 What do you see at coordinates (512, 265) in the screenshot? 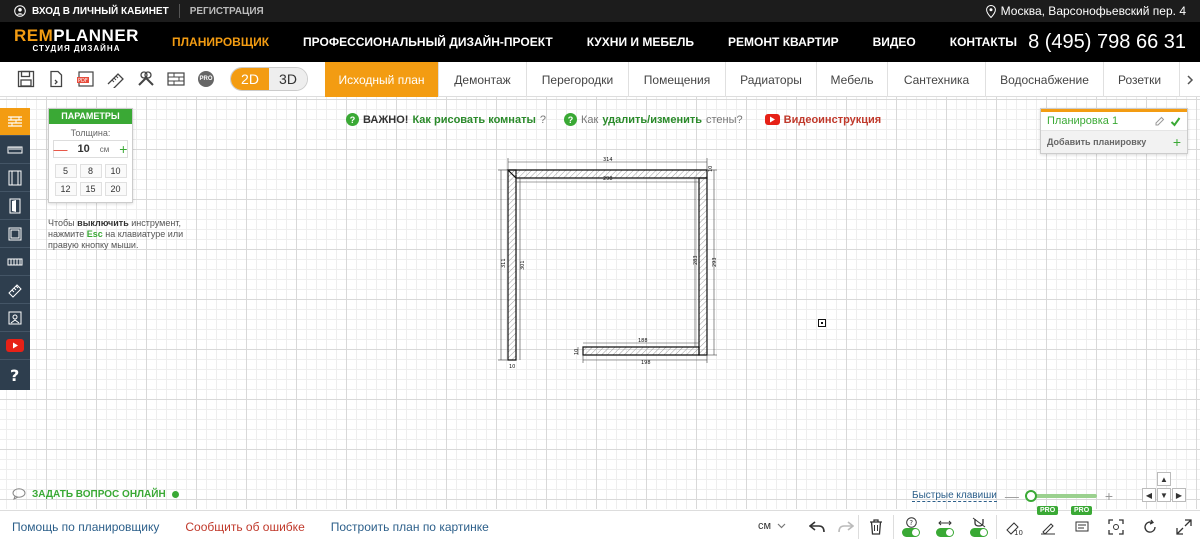
I see `wall-left` at bounding box center [512, 265].